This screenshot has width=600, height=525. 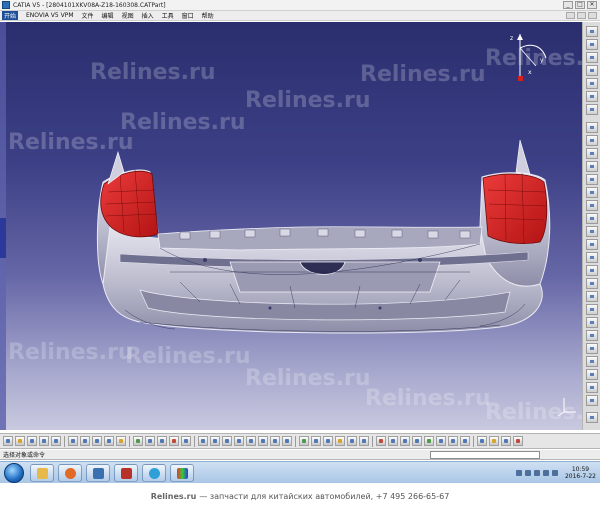 I want to click on fit-all-icon, so click(x=203, y=441).